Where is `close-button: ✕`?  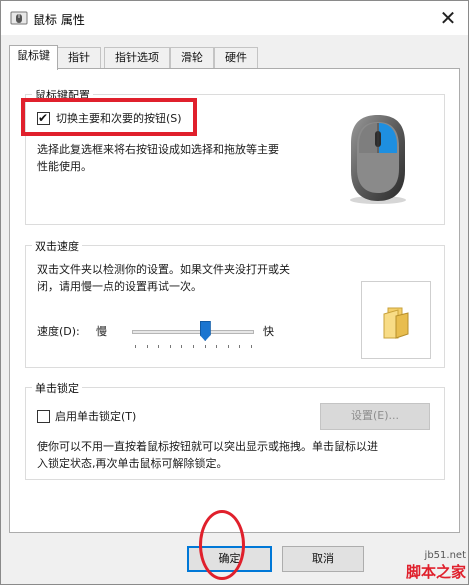 close-button: ✕ is located at coordinates (448, 18).